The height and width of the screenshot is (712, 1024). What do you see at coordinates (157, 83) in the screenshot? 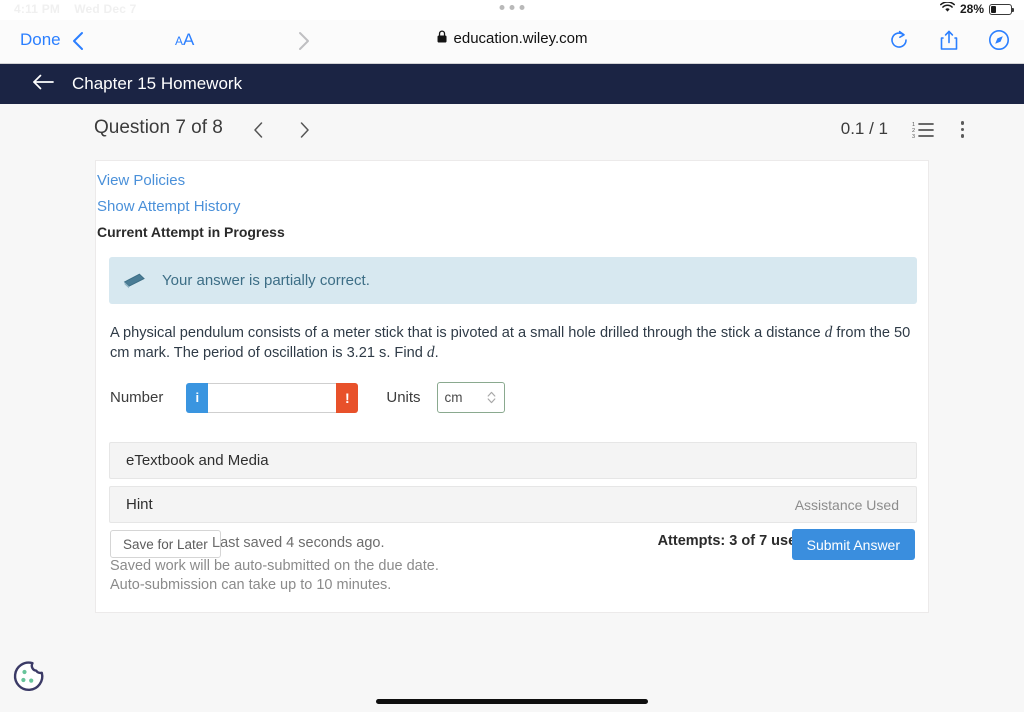
I see `app-title: Chapter 15 Homework` at bounding box center [157, 83].